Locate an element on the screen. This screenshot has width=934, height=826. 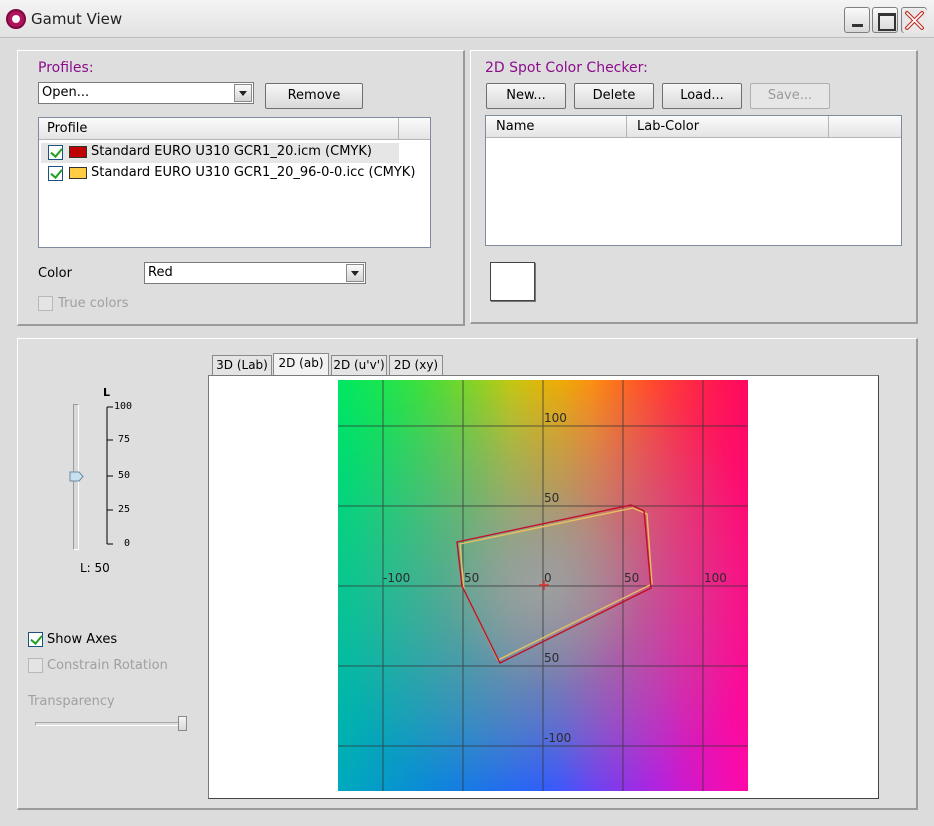
spot-color-preview is located at coordinates (512, 281).